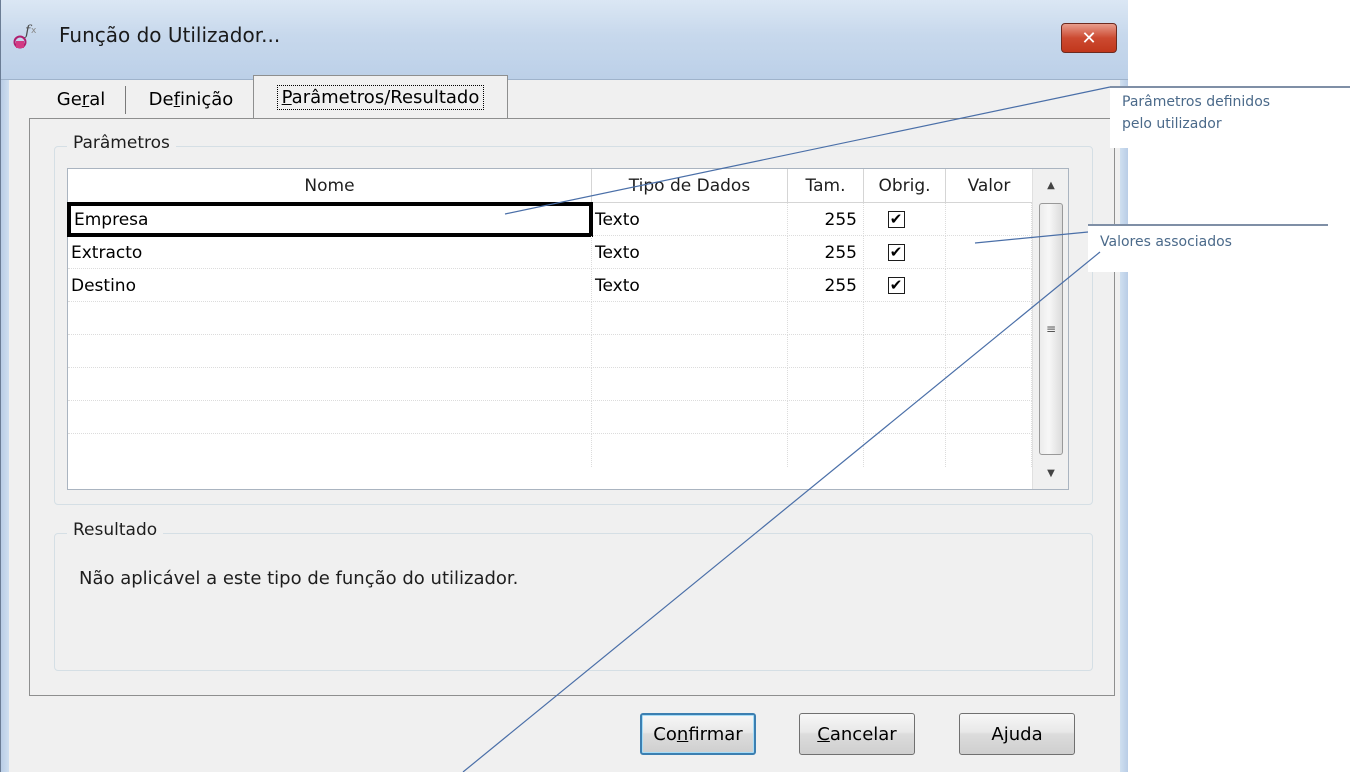 The image size is (1355, 772). I want to click on user-function-icon: f x, so click(25, 36).